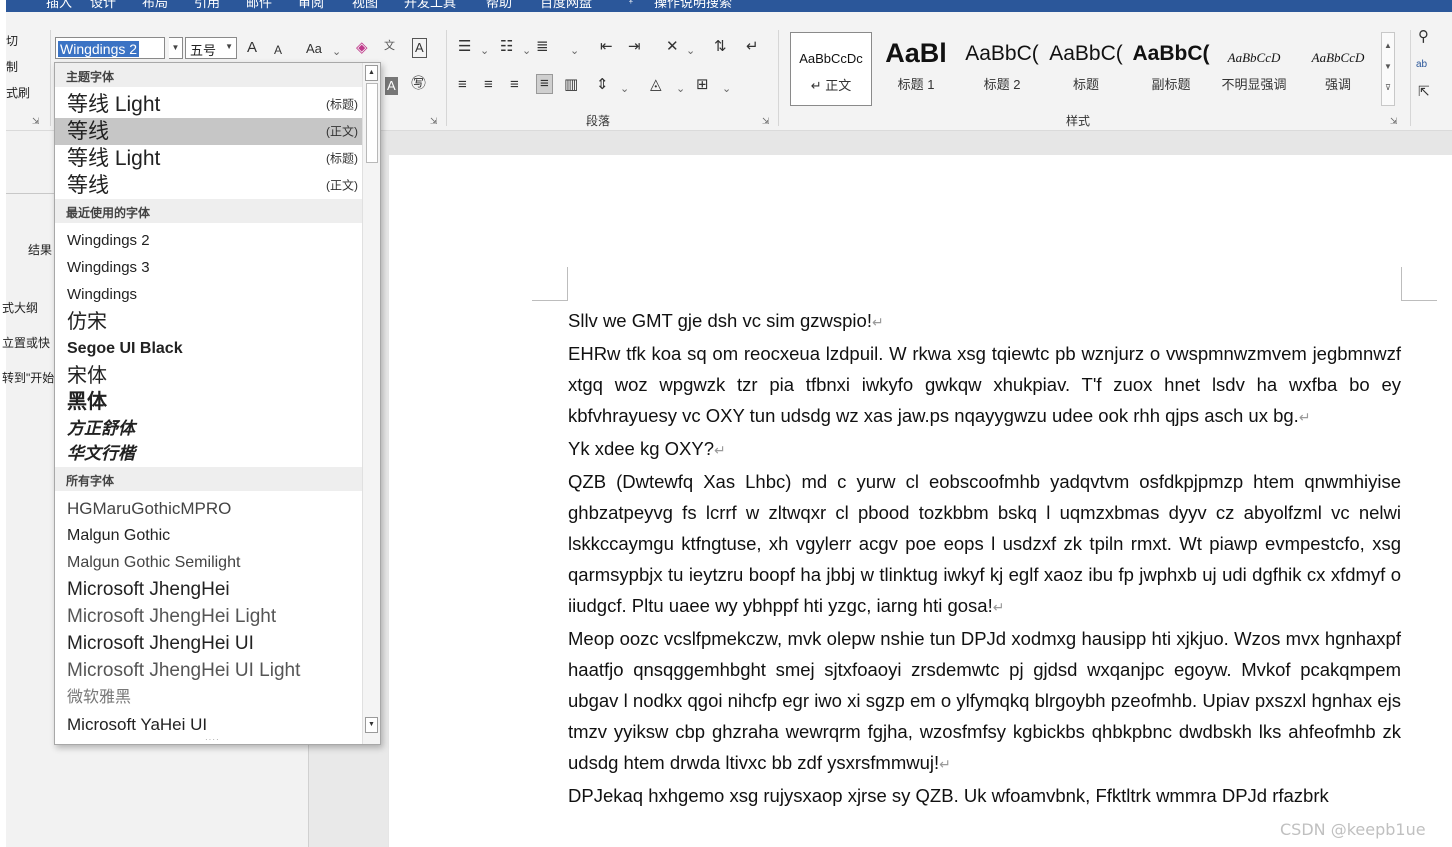 The width and height of the screenshot is (1452, 847). What do you see at coordinates (602, 85) in the screenshot?
I see `line-spacing-icon: ⇕` at bounding box center [602, 85].